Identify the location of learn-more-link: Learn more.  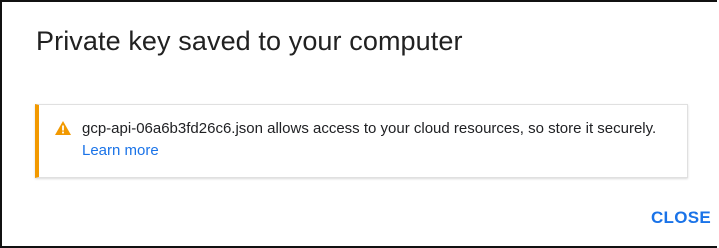
(120, 150).